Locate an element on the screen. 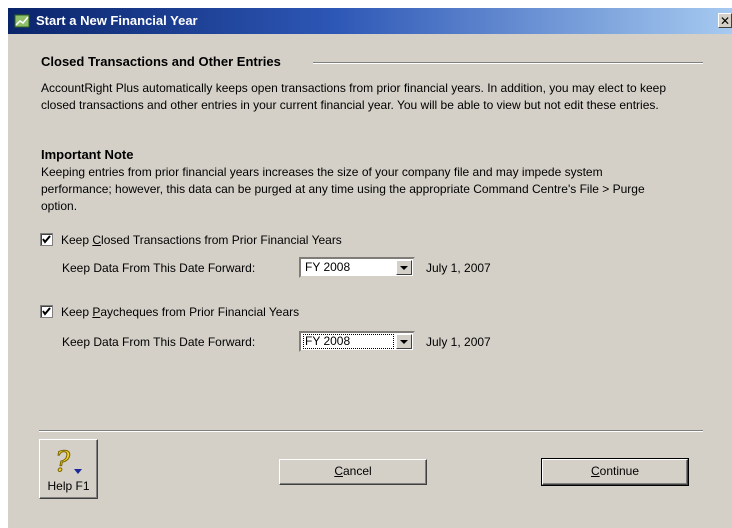 The height and width of the screenshot is (528, 732). continue-button: Continue is located at coordinates (615, 472).